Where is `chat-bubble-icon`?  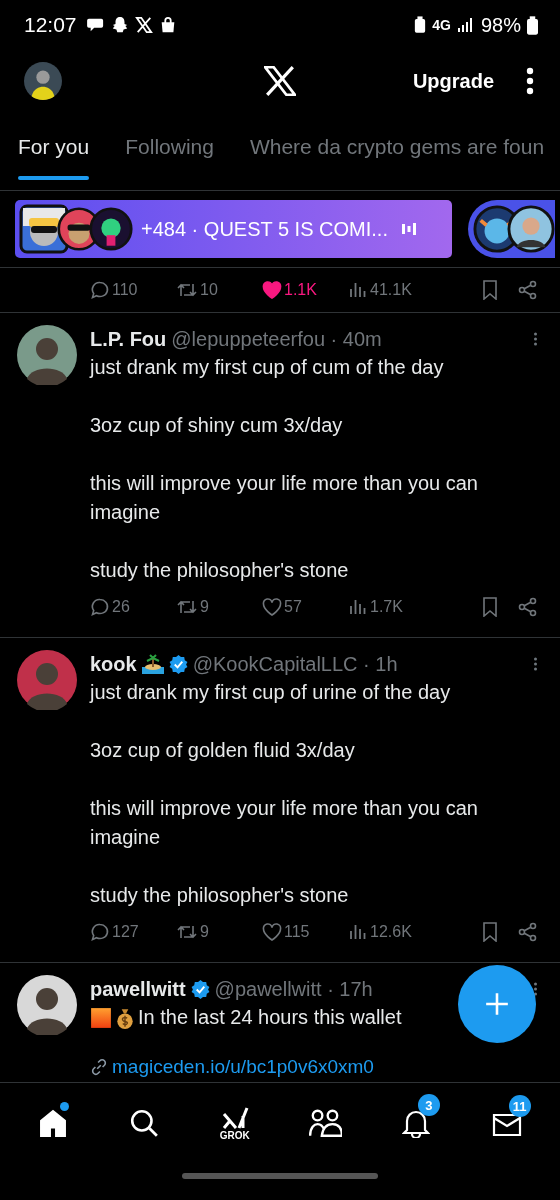
chat-bubble-icon is located at coordinates (95, 25).